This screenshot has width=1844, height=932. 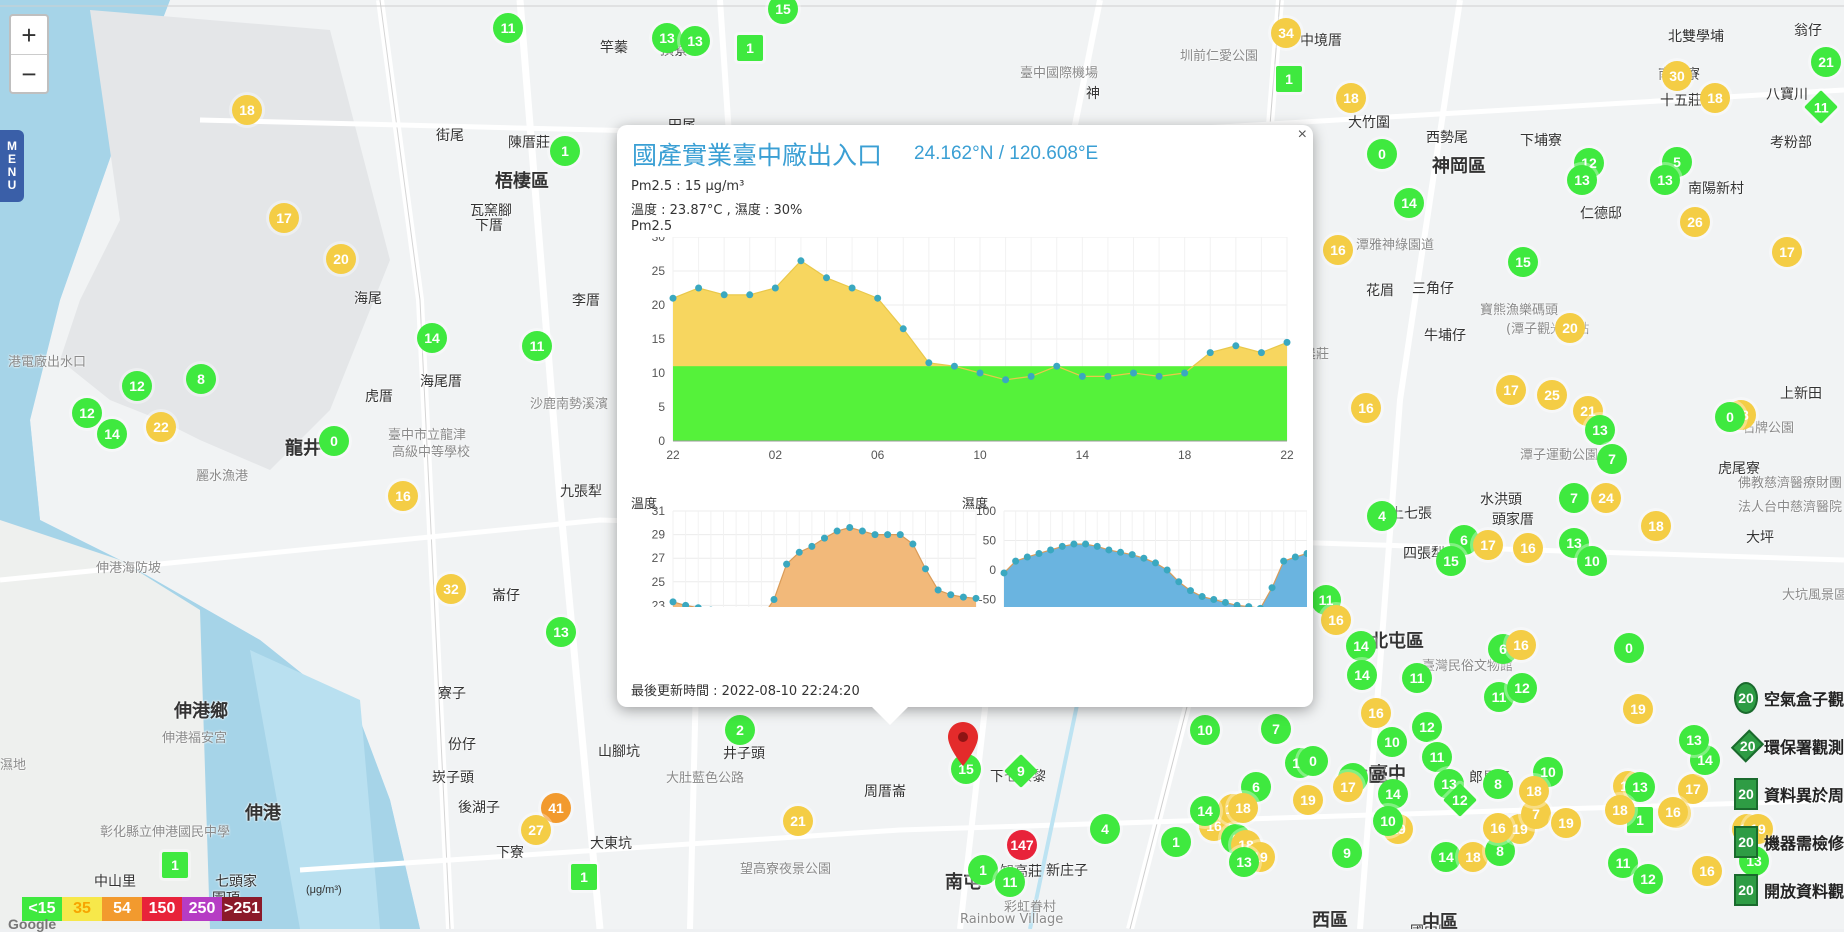 I want to click on sensor-marker: 30, so click(x=1677, y=76).